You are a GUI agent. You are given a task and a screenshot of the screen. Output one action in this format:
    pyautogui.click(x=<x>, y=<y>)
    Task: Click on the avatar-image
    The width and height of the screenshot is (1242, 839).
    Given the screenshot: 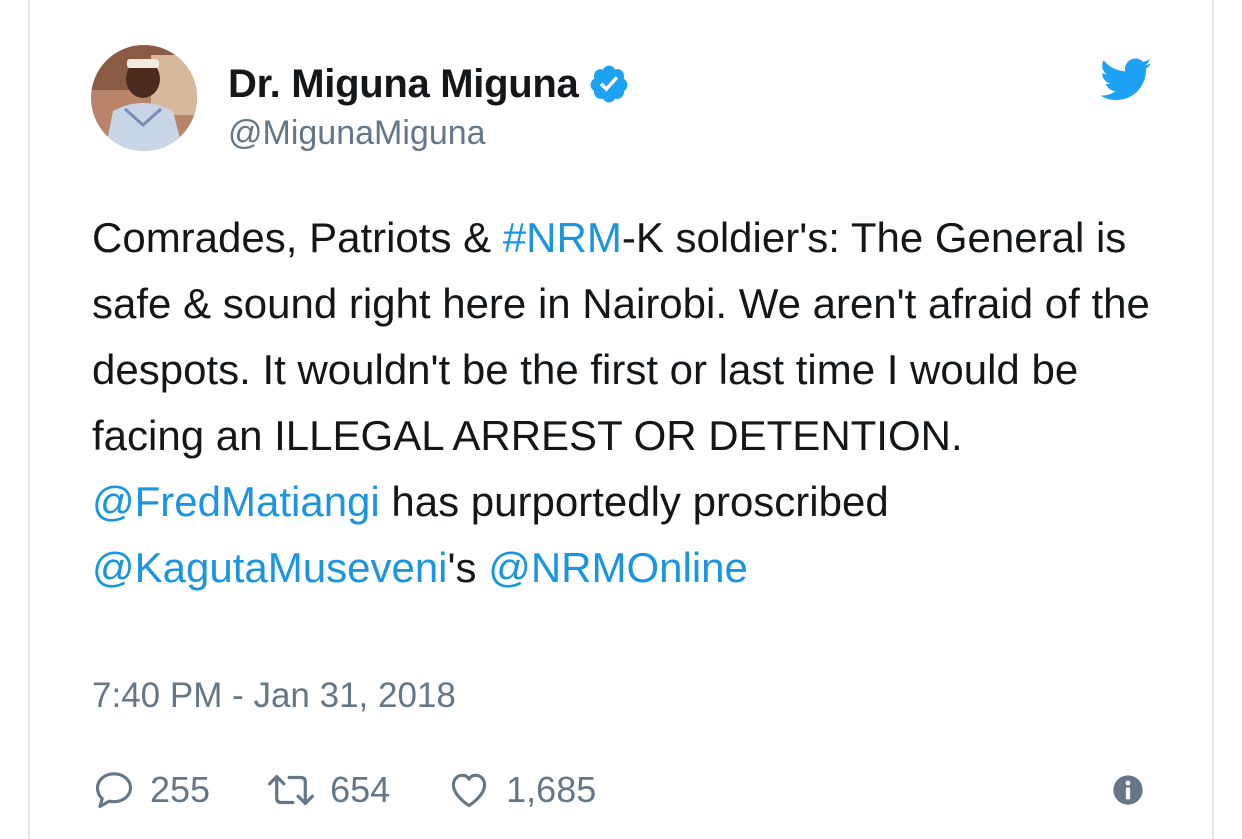 What is the action you would take?
    pyautogui.click(x=144, y=98)
    